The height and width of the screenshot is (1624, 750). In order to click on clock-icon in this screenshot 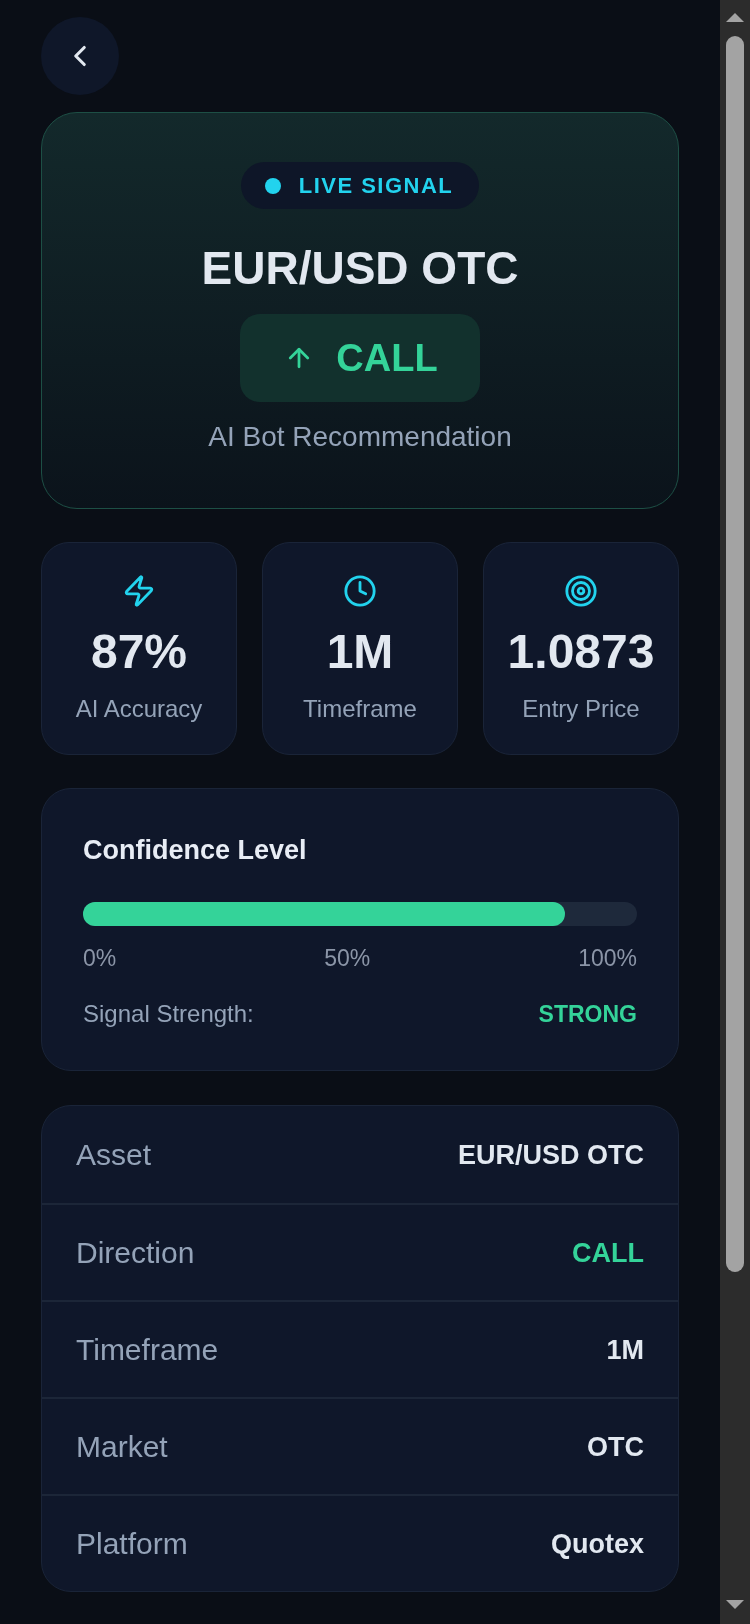, I will do `click(360, 591)`.